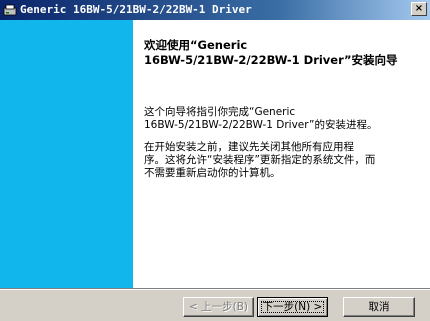 Image resolution: width=430 pixels, height=321 pixels. What do you see at coordinates (136, 9) in the screenshot?
I see `window-title: Generic 16BW-5/21BW-2/22BW-1 Driver` at bounding box center [136, 9].